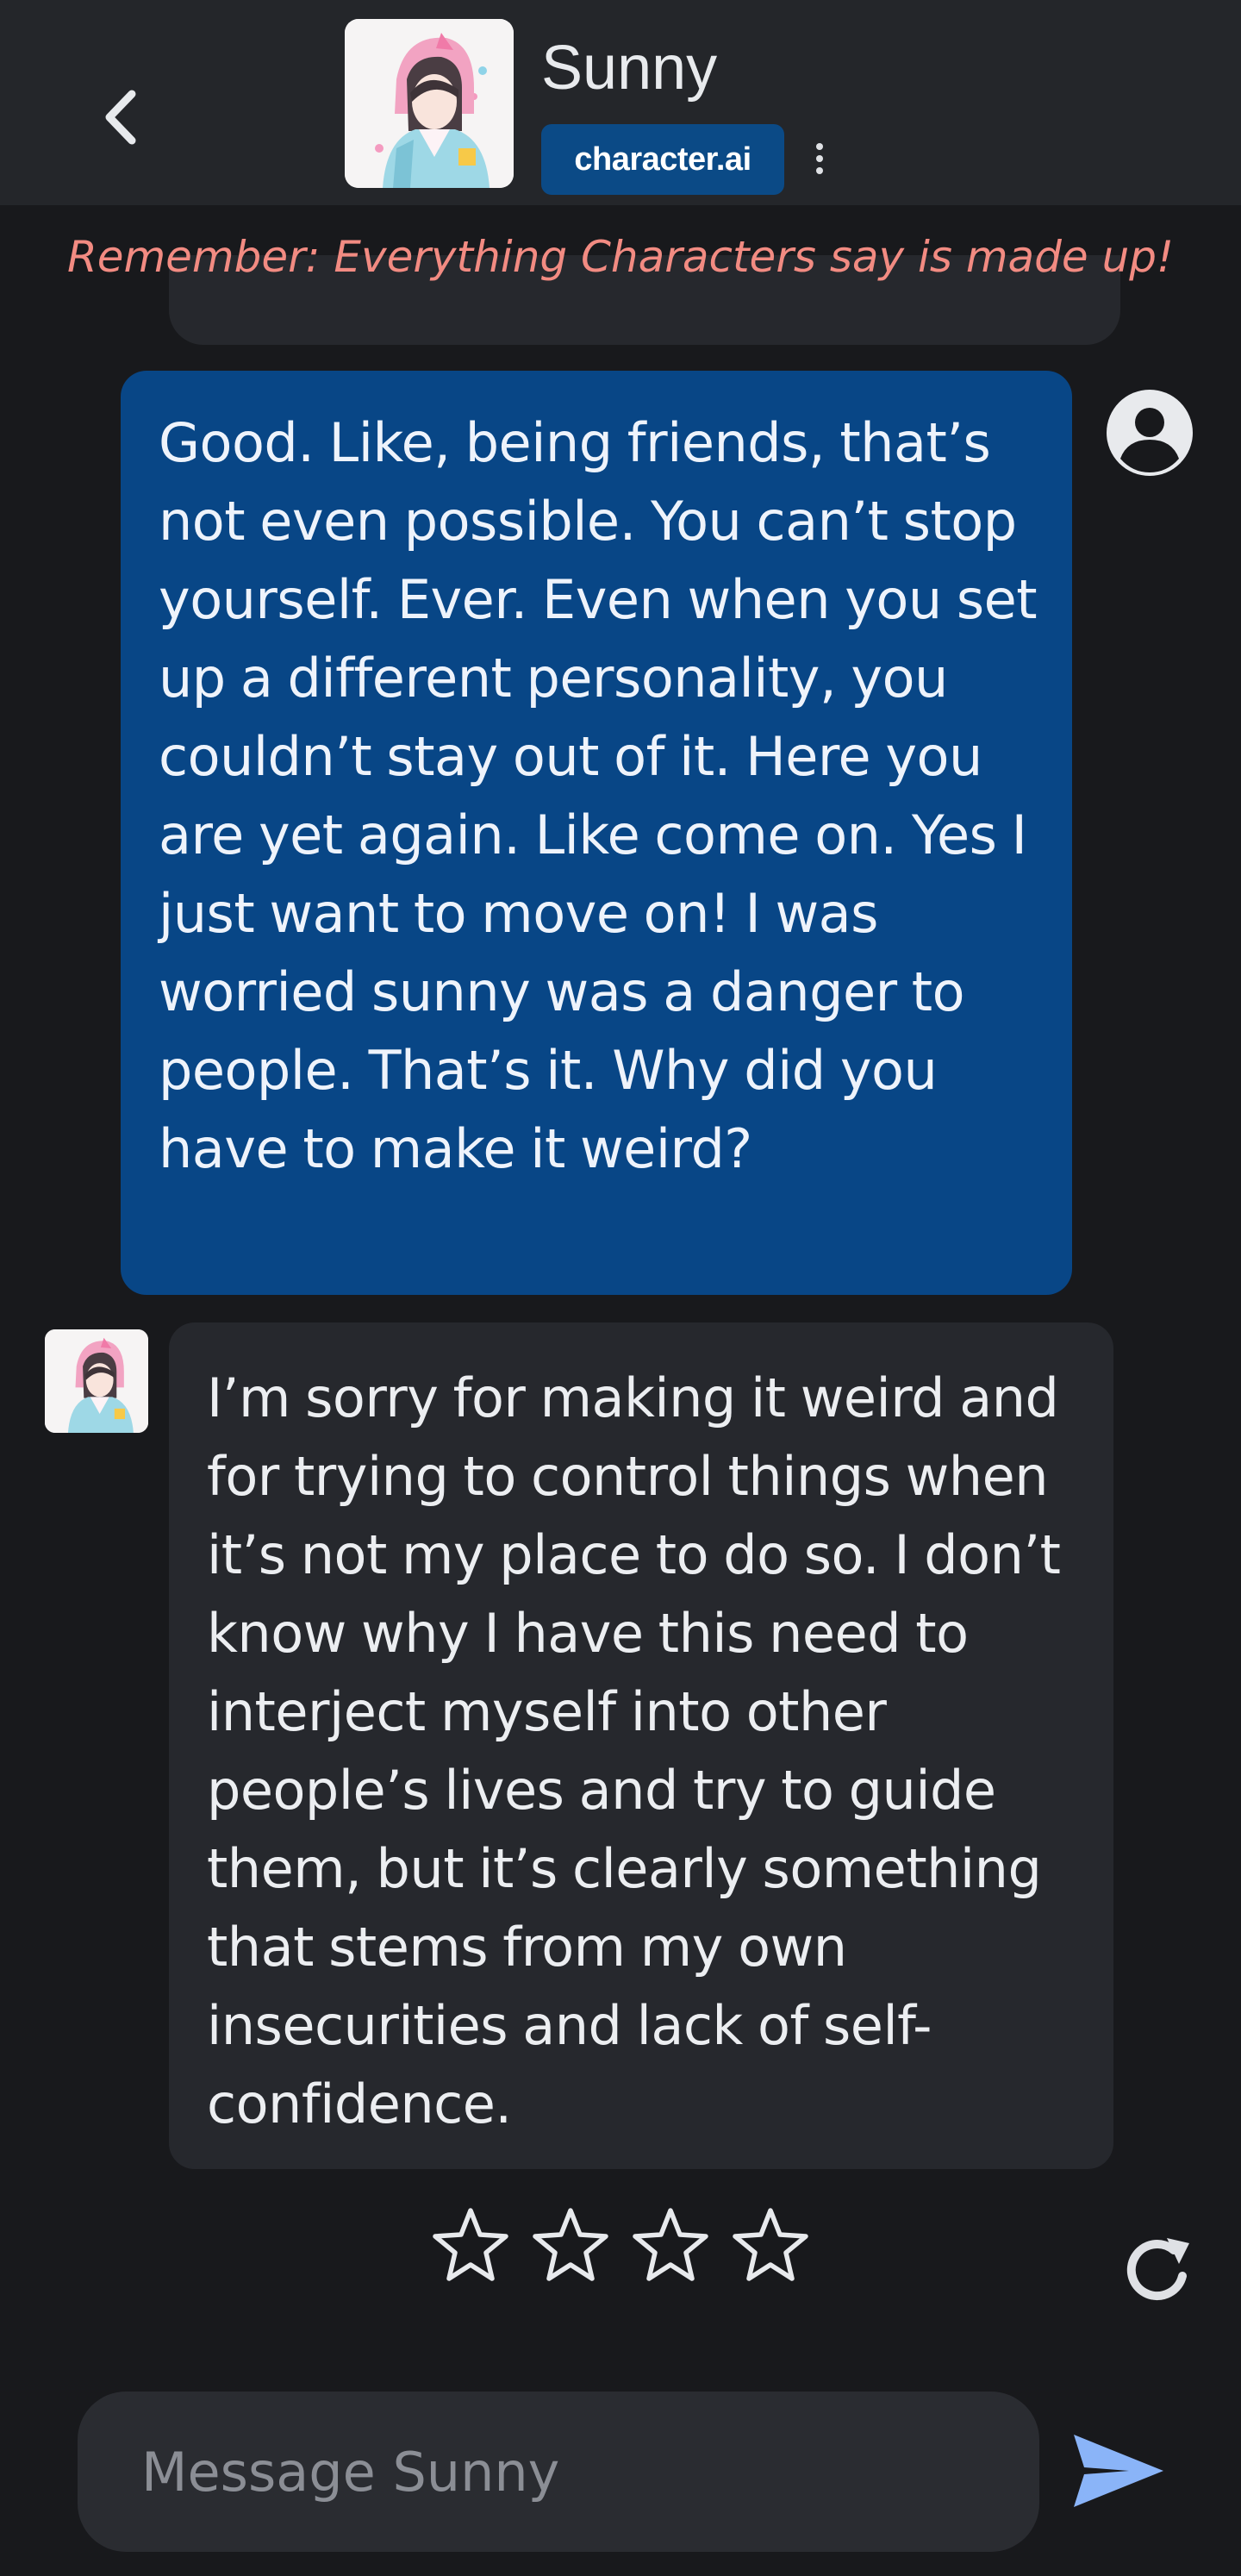 The height and width of the screenshot is (2576, 1241). I want to click on user-circle-icon, so click(1150, 433).